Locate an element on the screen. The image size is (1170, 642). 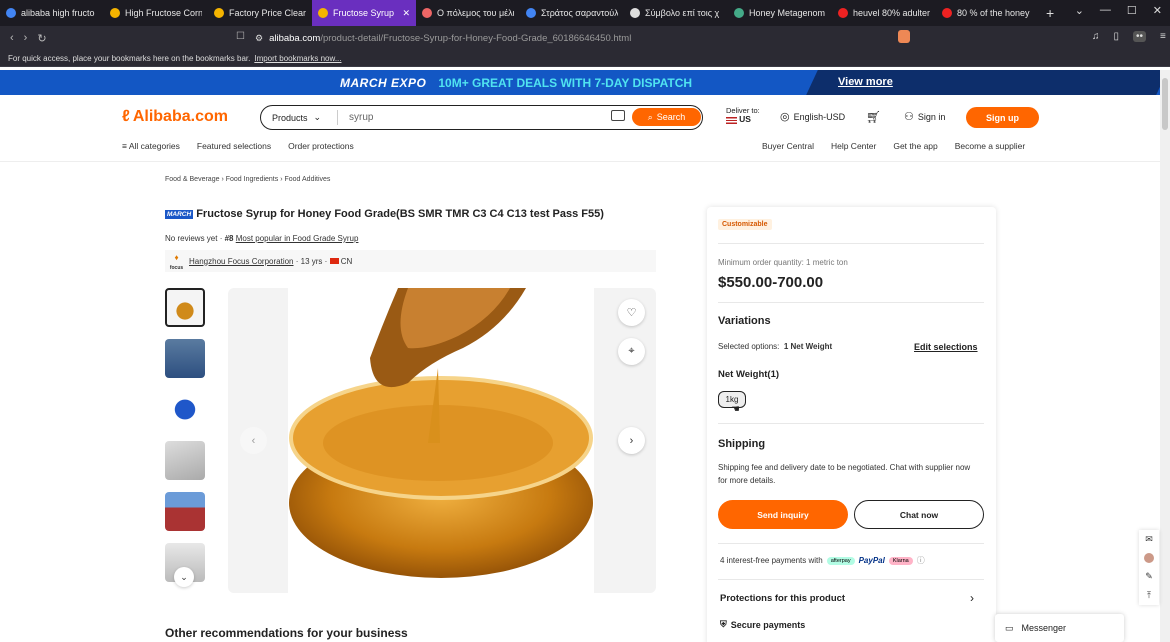
browser-tab: alibaba high fructo is located at coordinates (52, 13).